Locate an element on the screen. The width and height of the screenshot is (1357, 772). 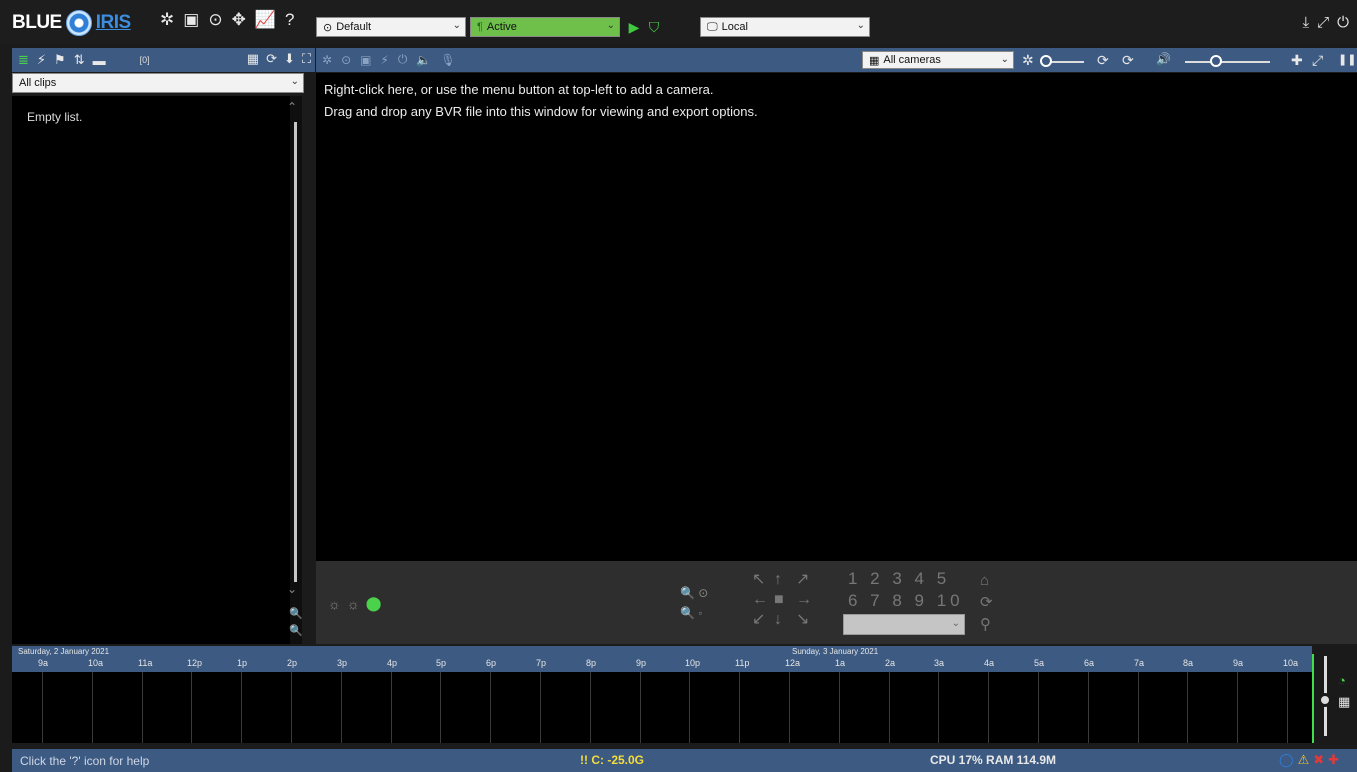
arrow-up-icon: ↑ is located at coordinates (785, 580).